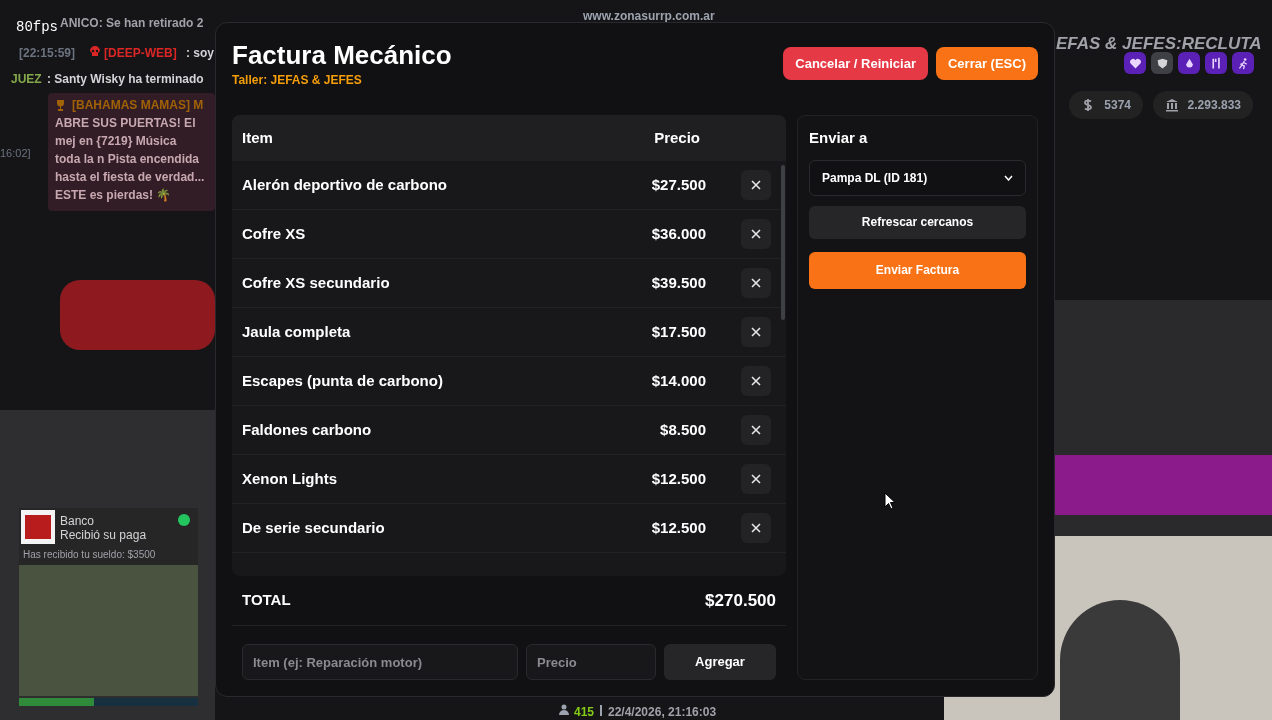 This screenshot has height=720, width=1272. Describe the element at coordinates (564, 709) in the screenshot. I see `person-icon` at that location.